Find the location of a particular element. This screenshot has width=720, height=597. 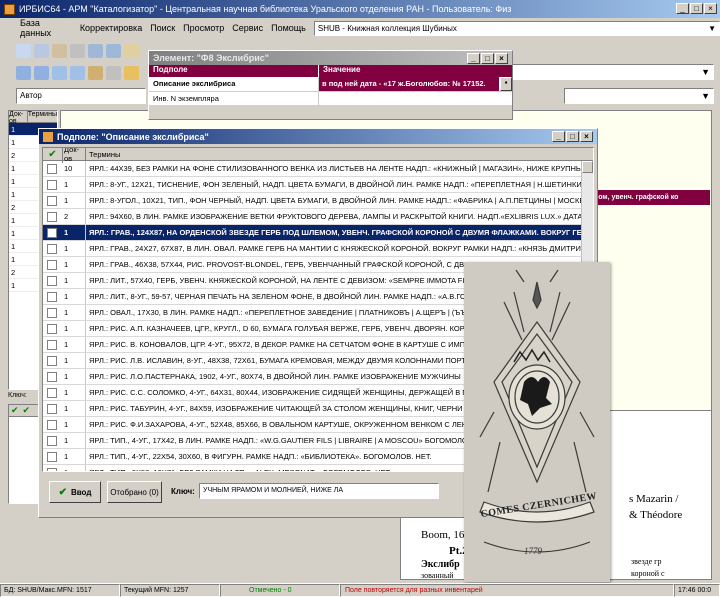

ellipsis-button: ▪ is located at coordinates (506, 84).